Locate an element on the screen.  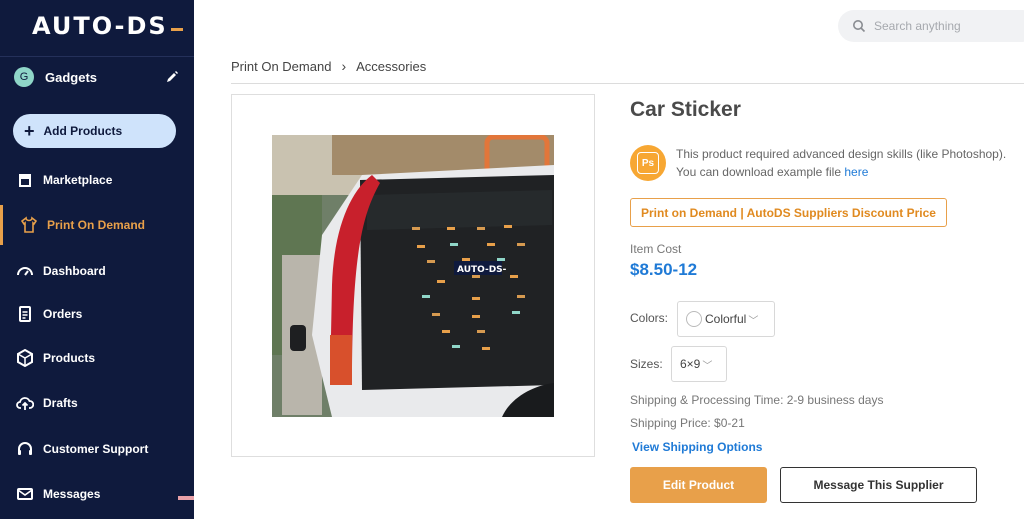
sidebar-item-label: Drafts is located at coordinates (60, 403).